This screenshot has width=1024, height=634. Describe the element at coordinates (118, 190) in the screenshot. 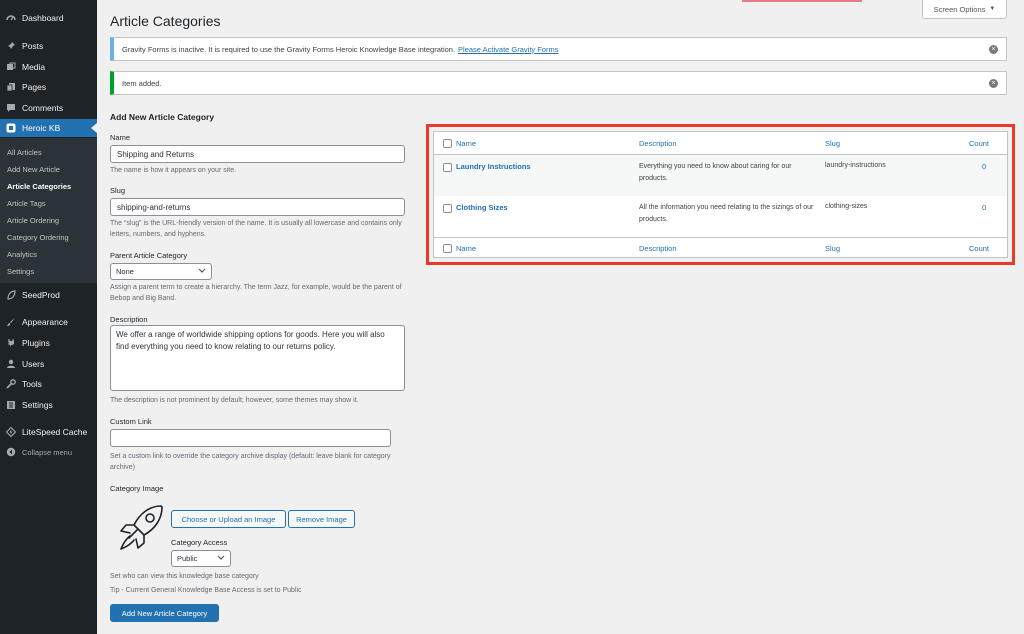

I see `slug-label: Slug` at that location.